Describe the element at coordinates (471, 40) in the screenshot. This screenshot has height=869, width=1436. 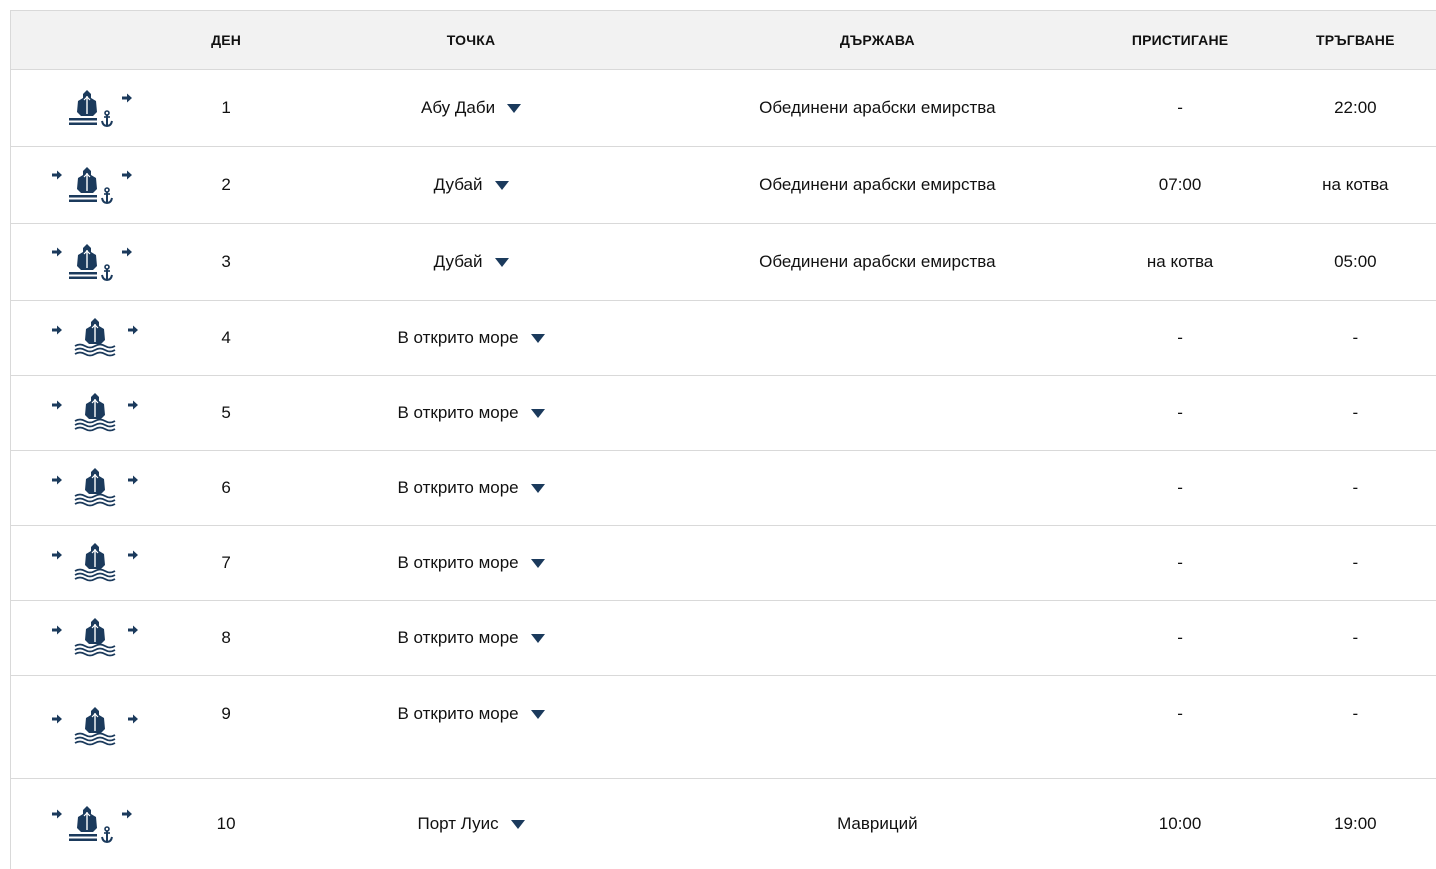
I see `header-point: ТОЧКА` at that location.